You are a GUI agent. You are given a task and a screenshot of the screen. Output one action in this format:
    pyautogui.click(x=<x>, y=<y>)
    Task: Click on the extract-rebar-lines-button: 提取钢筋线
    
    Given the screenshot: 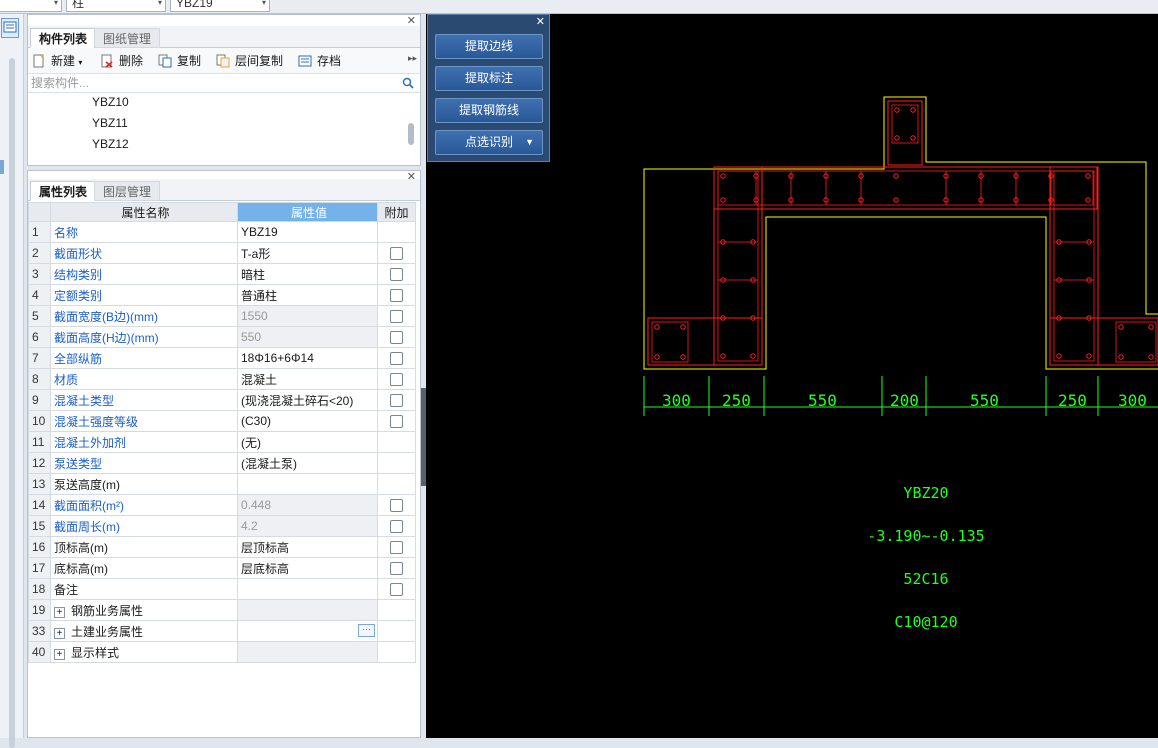 What is the action you would take?
    pyautogui.click(x=489, y=110)
    